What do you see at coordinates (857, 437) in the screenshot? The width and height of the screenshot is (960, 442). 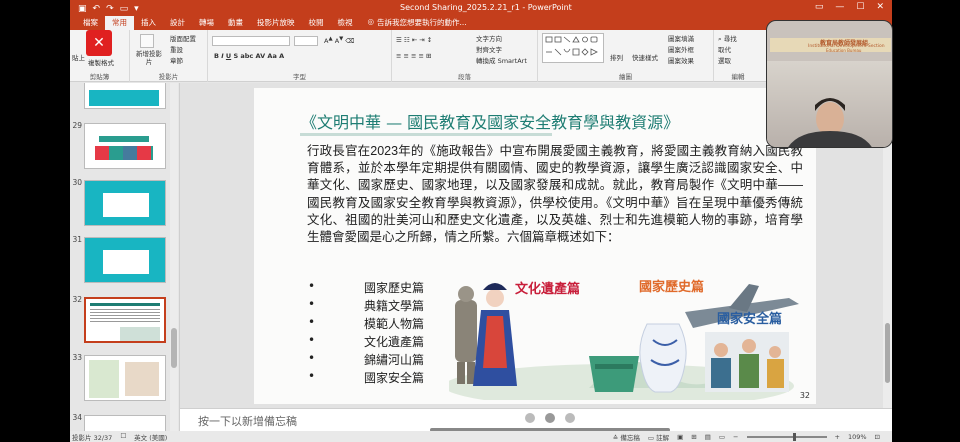 I see `zoom-level: 109%` at bounding box center [857, 437].